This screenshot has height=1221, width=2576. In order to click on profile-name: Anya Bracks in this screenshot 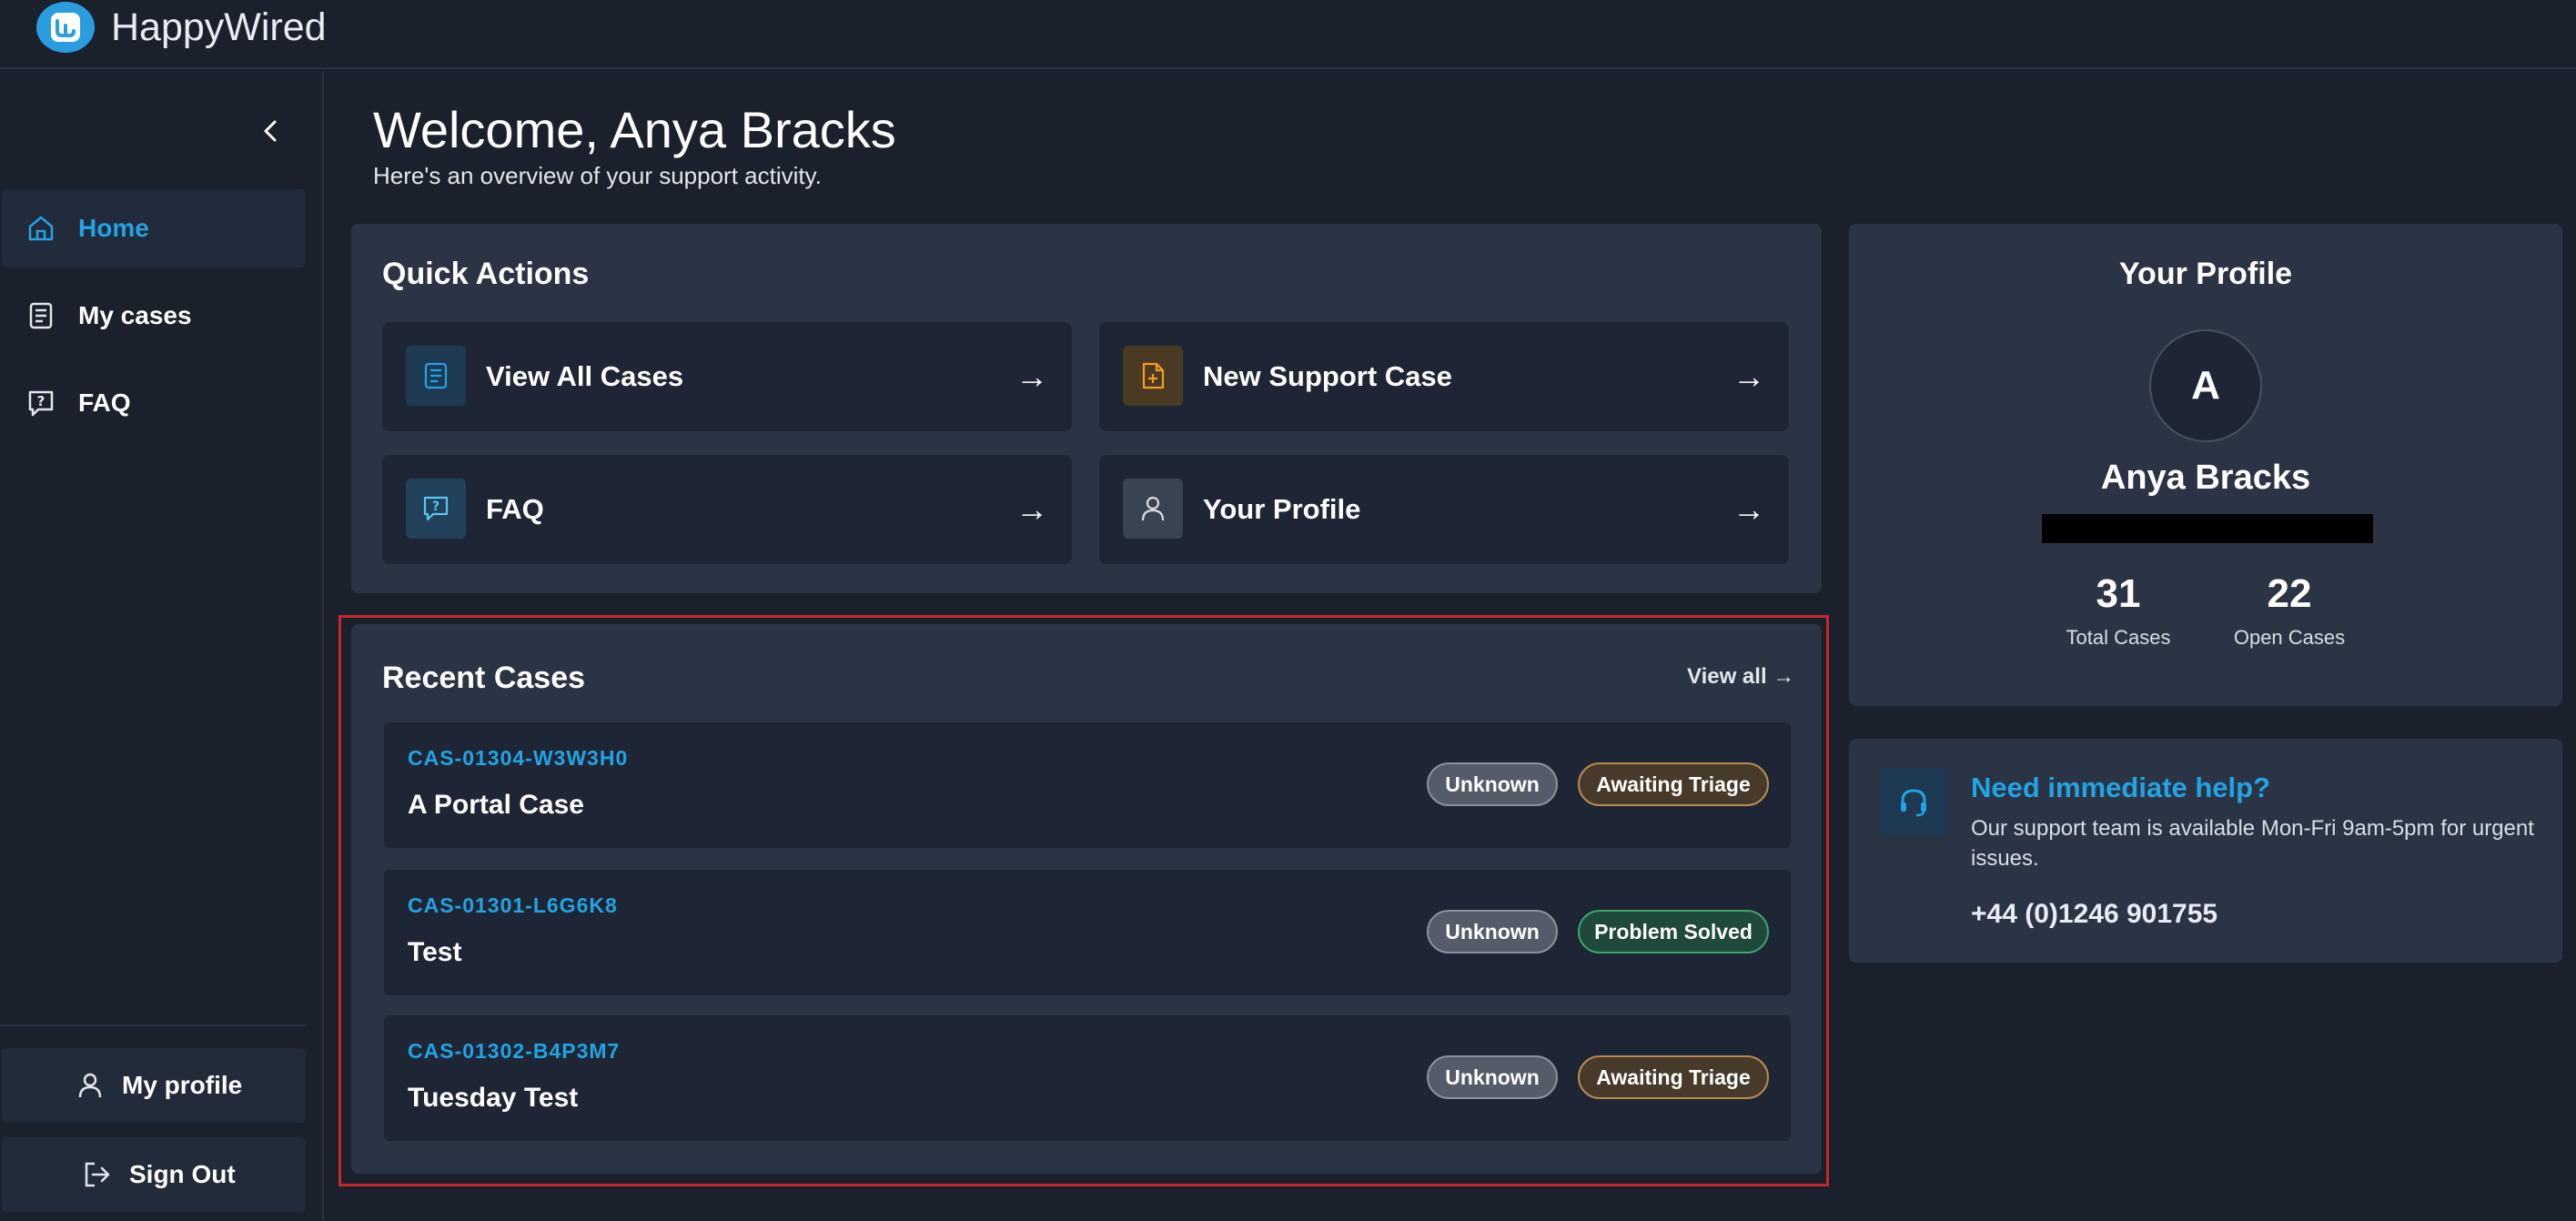, I will do `click(2205, 478)`.